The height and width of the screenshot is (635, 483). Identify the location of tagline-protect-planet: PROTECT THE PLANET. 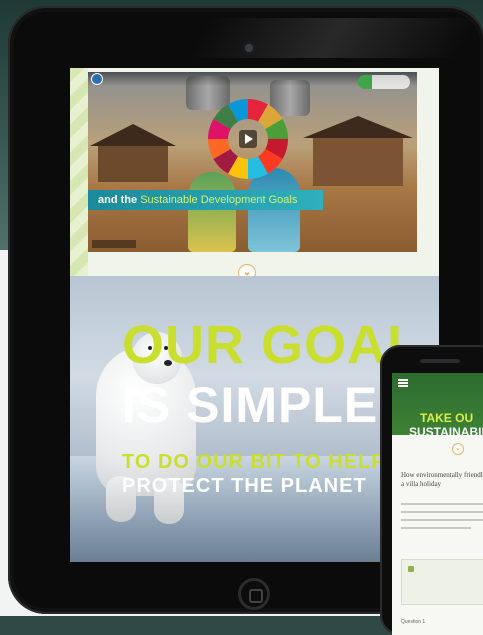
(244, 486).